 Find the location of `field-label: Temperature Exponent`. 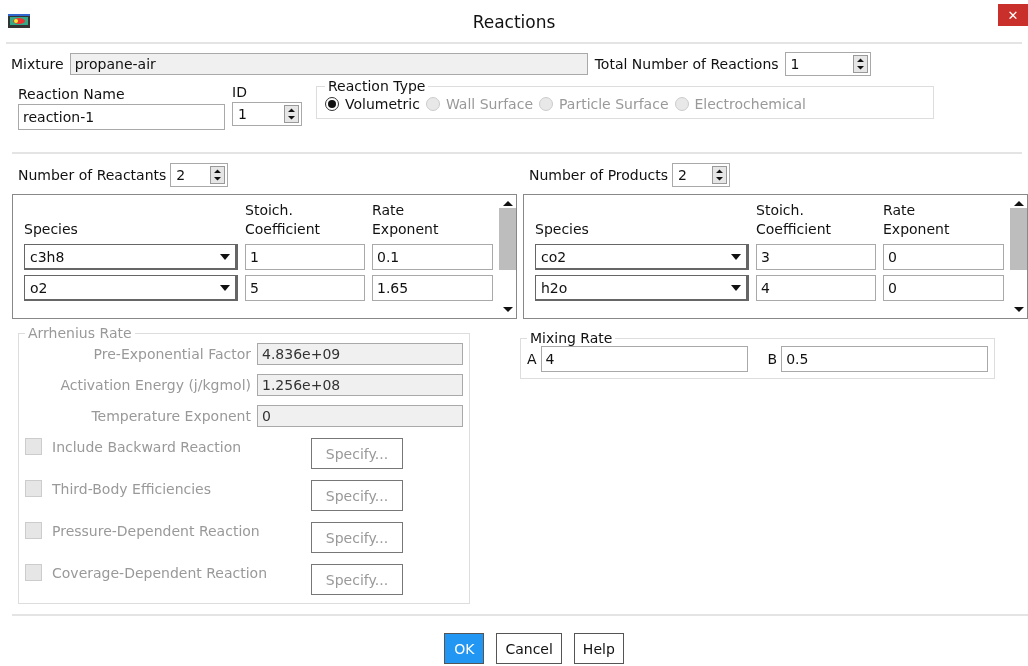

field-label: Temperature Exponent is located at coordinates (171, 416).